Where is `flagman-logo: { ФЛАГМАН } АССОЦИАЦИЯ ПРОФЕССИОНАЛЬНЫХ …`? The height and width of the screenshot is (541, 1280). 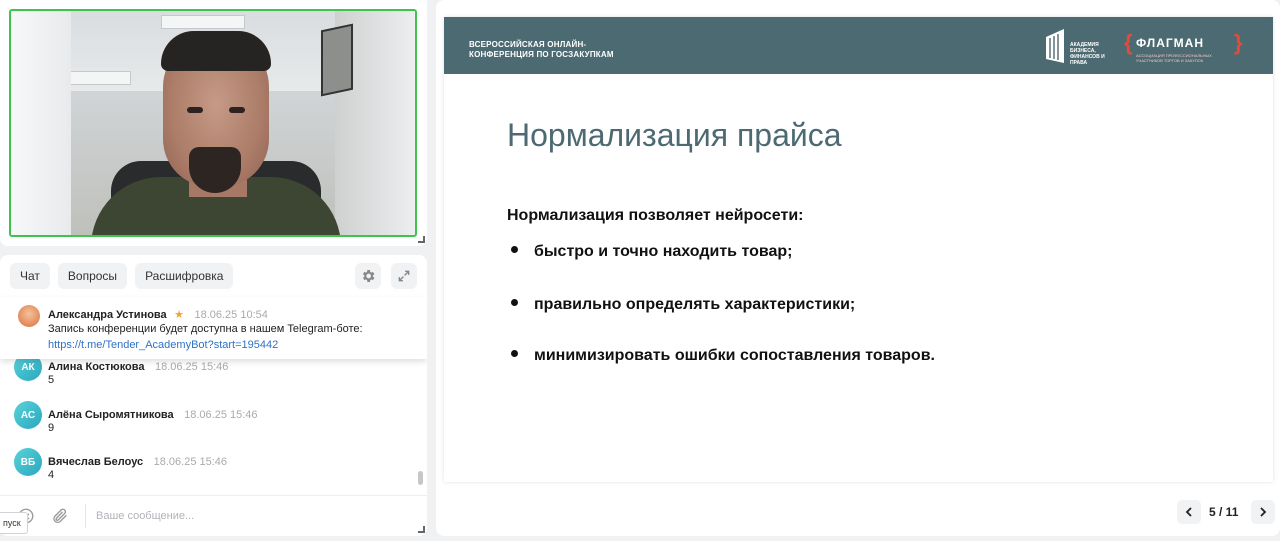 flagman-logo: { ФЛАГМАН } АССОЦИАЦИЯ ПРОФЕССИОНАЛЬНЫХ … is located at coordinates (1185, 47).